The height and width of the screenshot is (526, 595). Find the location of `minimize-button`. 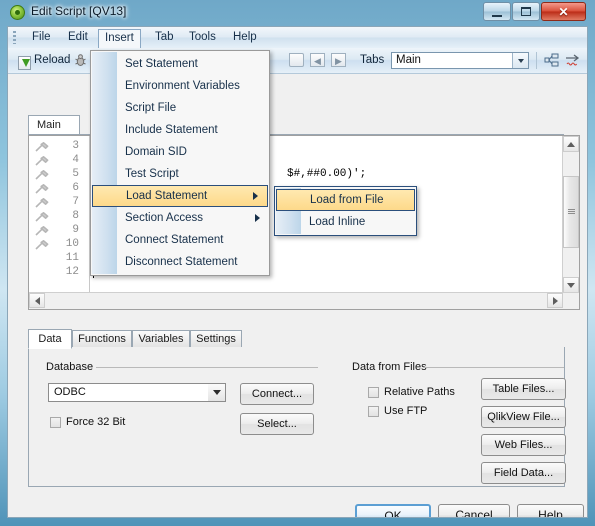

minimize-button is located at coordinates (497, 11).